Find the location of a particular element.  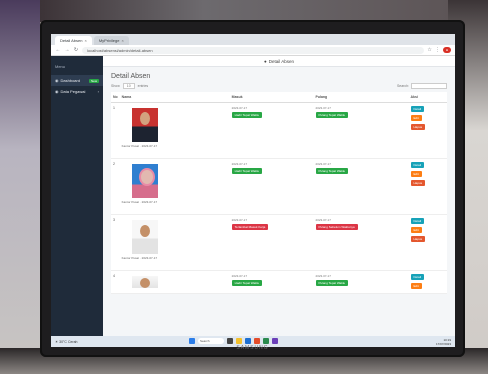

browser-tab: MyPrivilege × is located at coordinates (111, 40).